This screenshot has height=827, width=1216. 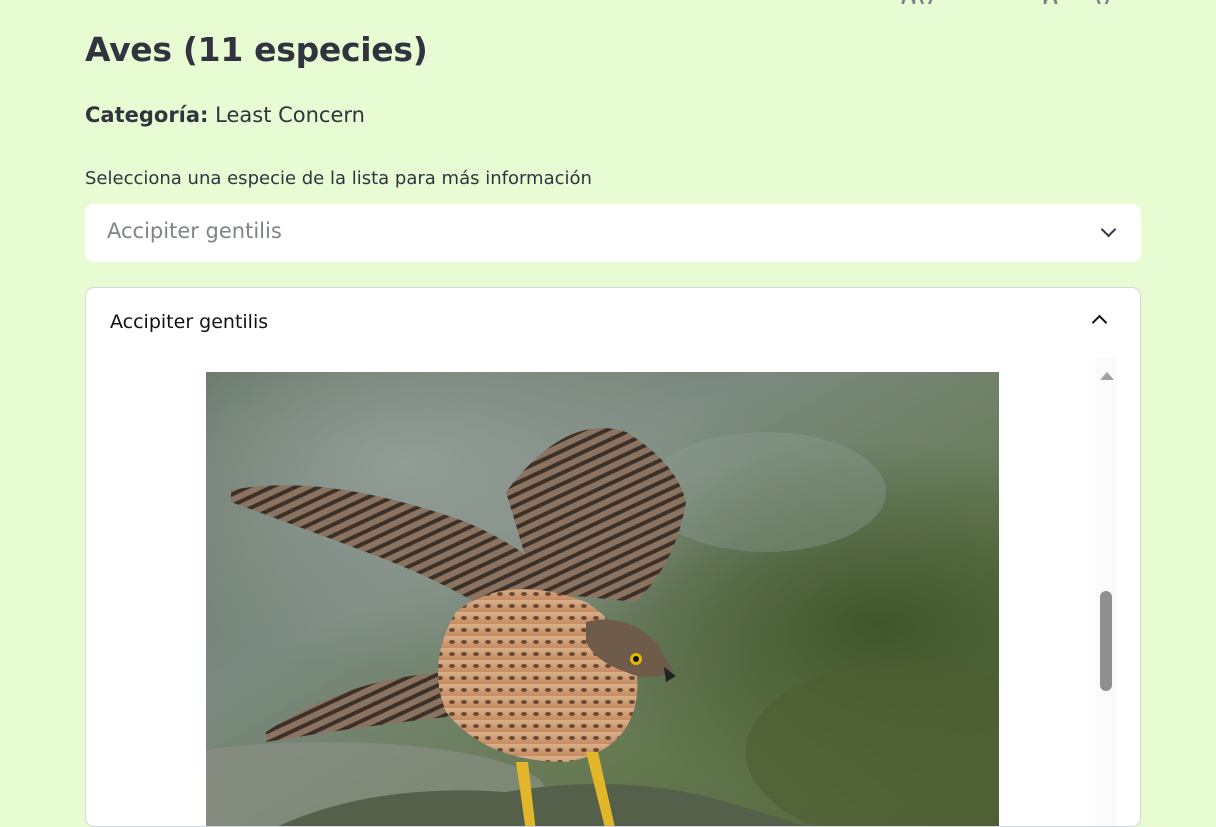 I want to click on expander-header: Accipiter gentilis, so click(x=613, y=323).